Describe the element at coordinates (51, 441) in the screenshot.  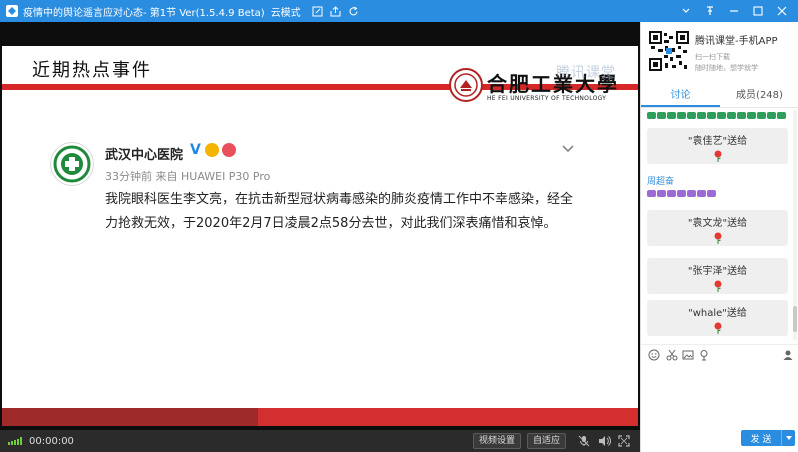
I see `elapsed-time: 00:00:00` at that location.